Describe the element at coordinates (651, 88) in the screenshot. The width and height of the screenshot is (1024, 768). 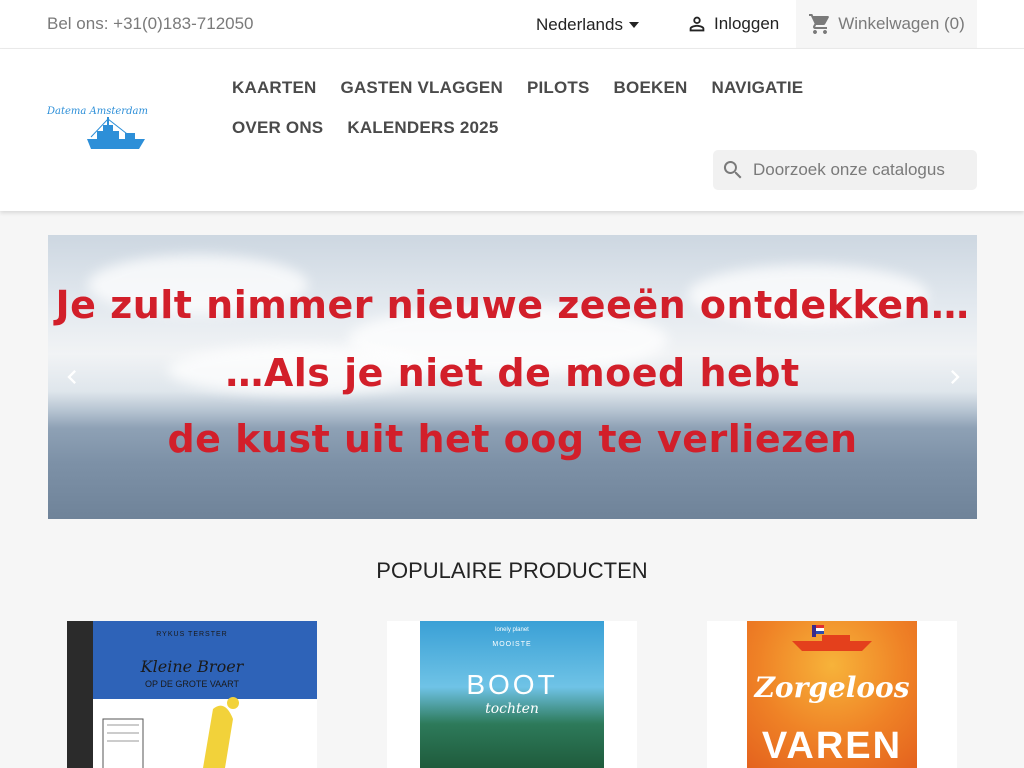
I see `nav-item-boeken: BOEKEN` at that location.